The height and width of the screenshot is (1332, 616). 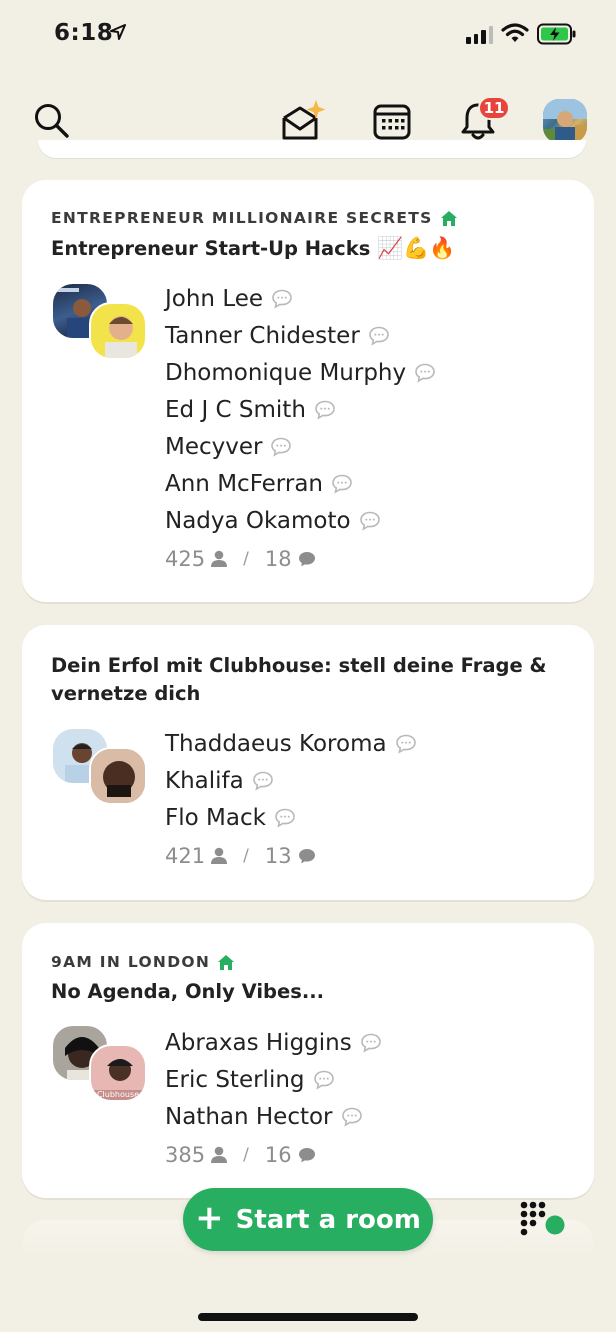 I want to click on location-arrow-icon, so click(x=118, y=32).